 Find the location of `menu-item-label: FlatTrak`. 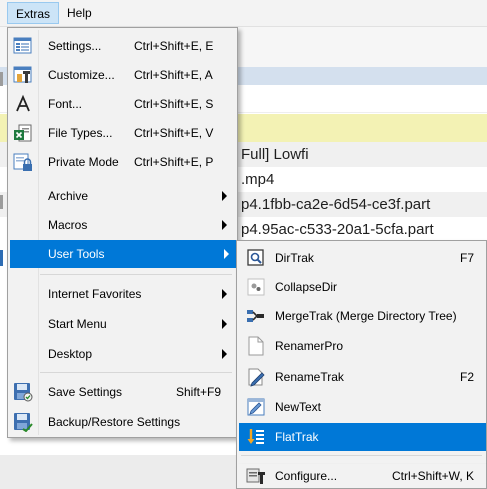

menu-item-label: FlatTrak is located at coordinates (297, 437).